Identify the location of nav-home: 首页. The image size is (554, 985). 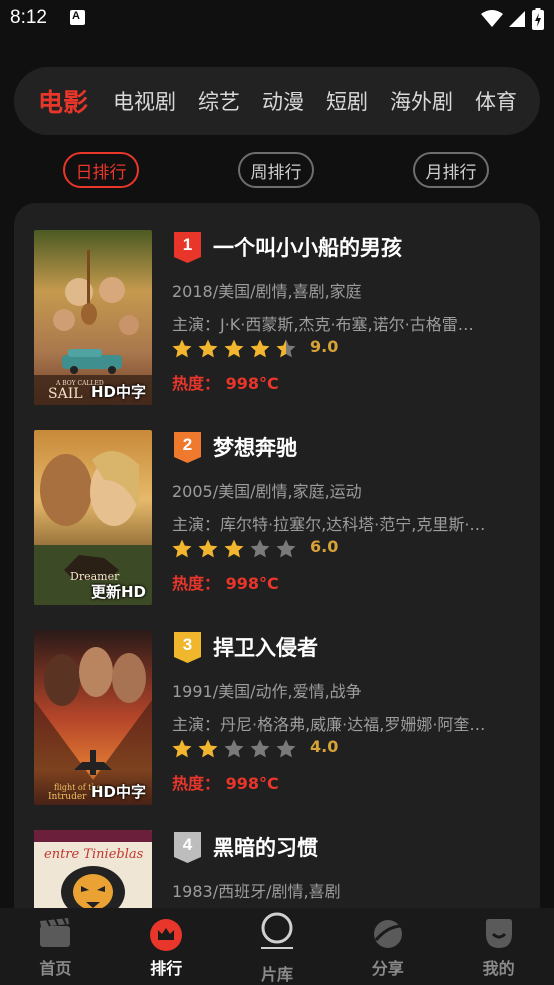
(55, 946).